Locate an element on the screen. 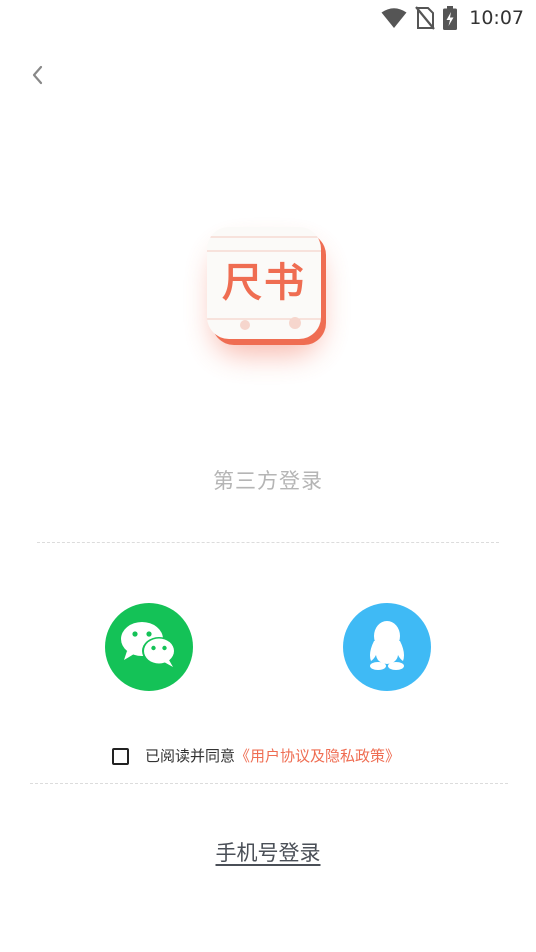  chevron-left-icon is located at coordinates (37, 77).